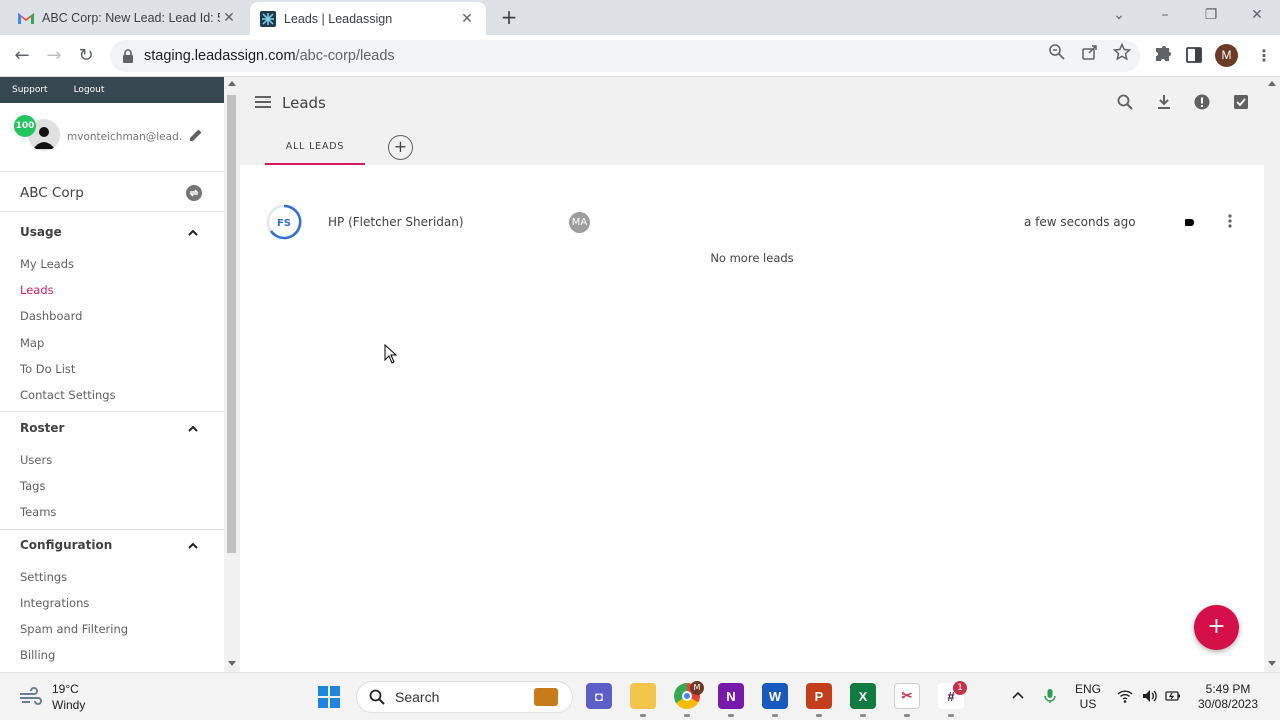  Describe the element at coordinates (1216, 627) in the screenshot. I see `add-lead-fab: +` at that location.